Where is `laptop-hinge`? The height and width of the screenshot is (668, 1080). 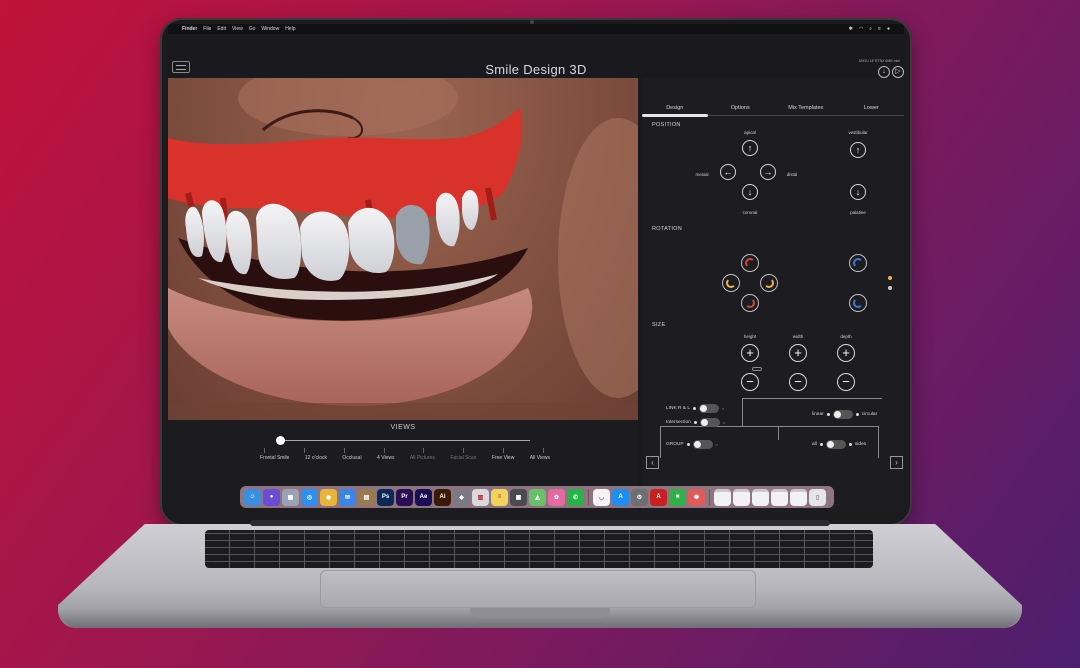 laptop-hinge is located at coordinates (540, 523).